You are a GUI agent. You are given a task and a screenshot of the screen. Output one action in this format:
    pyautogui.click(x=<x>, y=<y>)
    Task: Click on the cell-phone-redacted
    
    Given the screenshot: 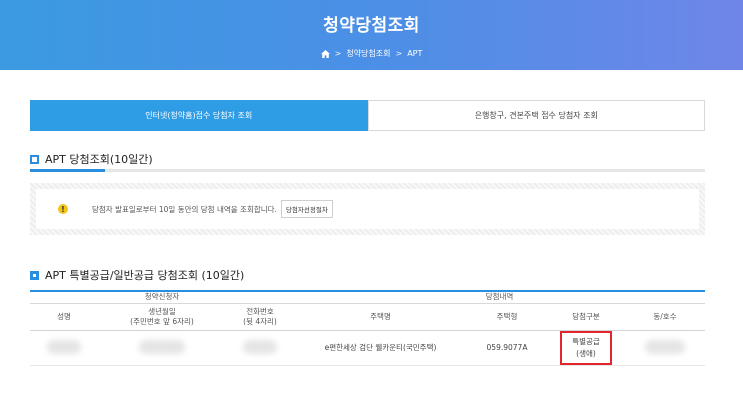 What is the action you would take?
    pyautogui.click(x=260, y=348)
    